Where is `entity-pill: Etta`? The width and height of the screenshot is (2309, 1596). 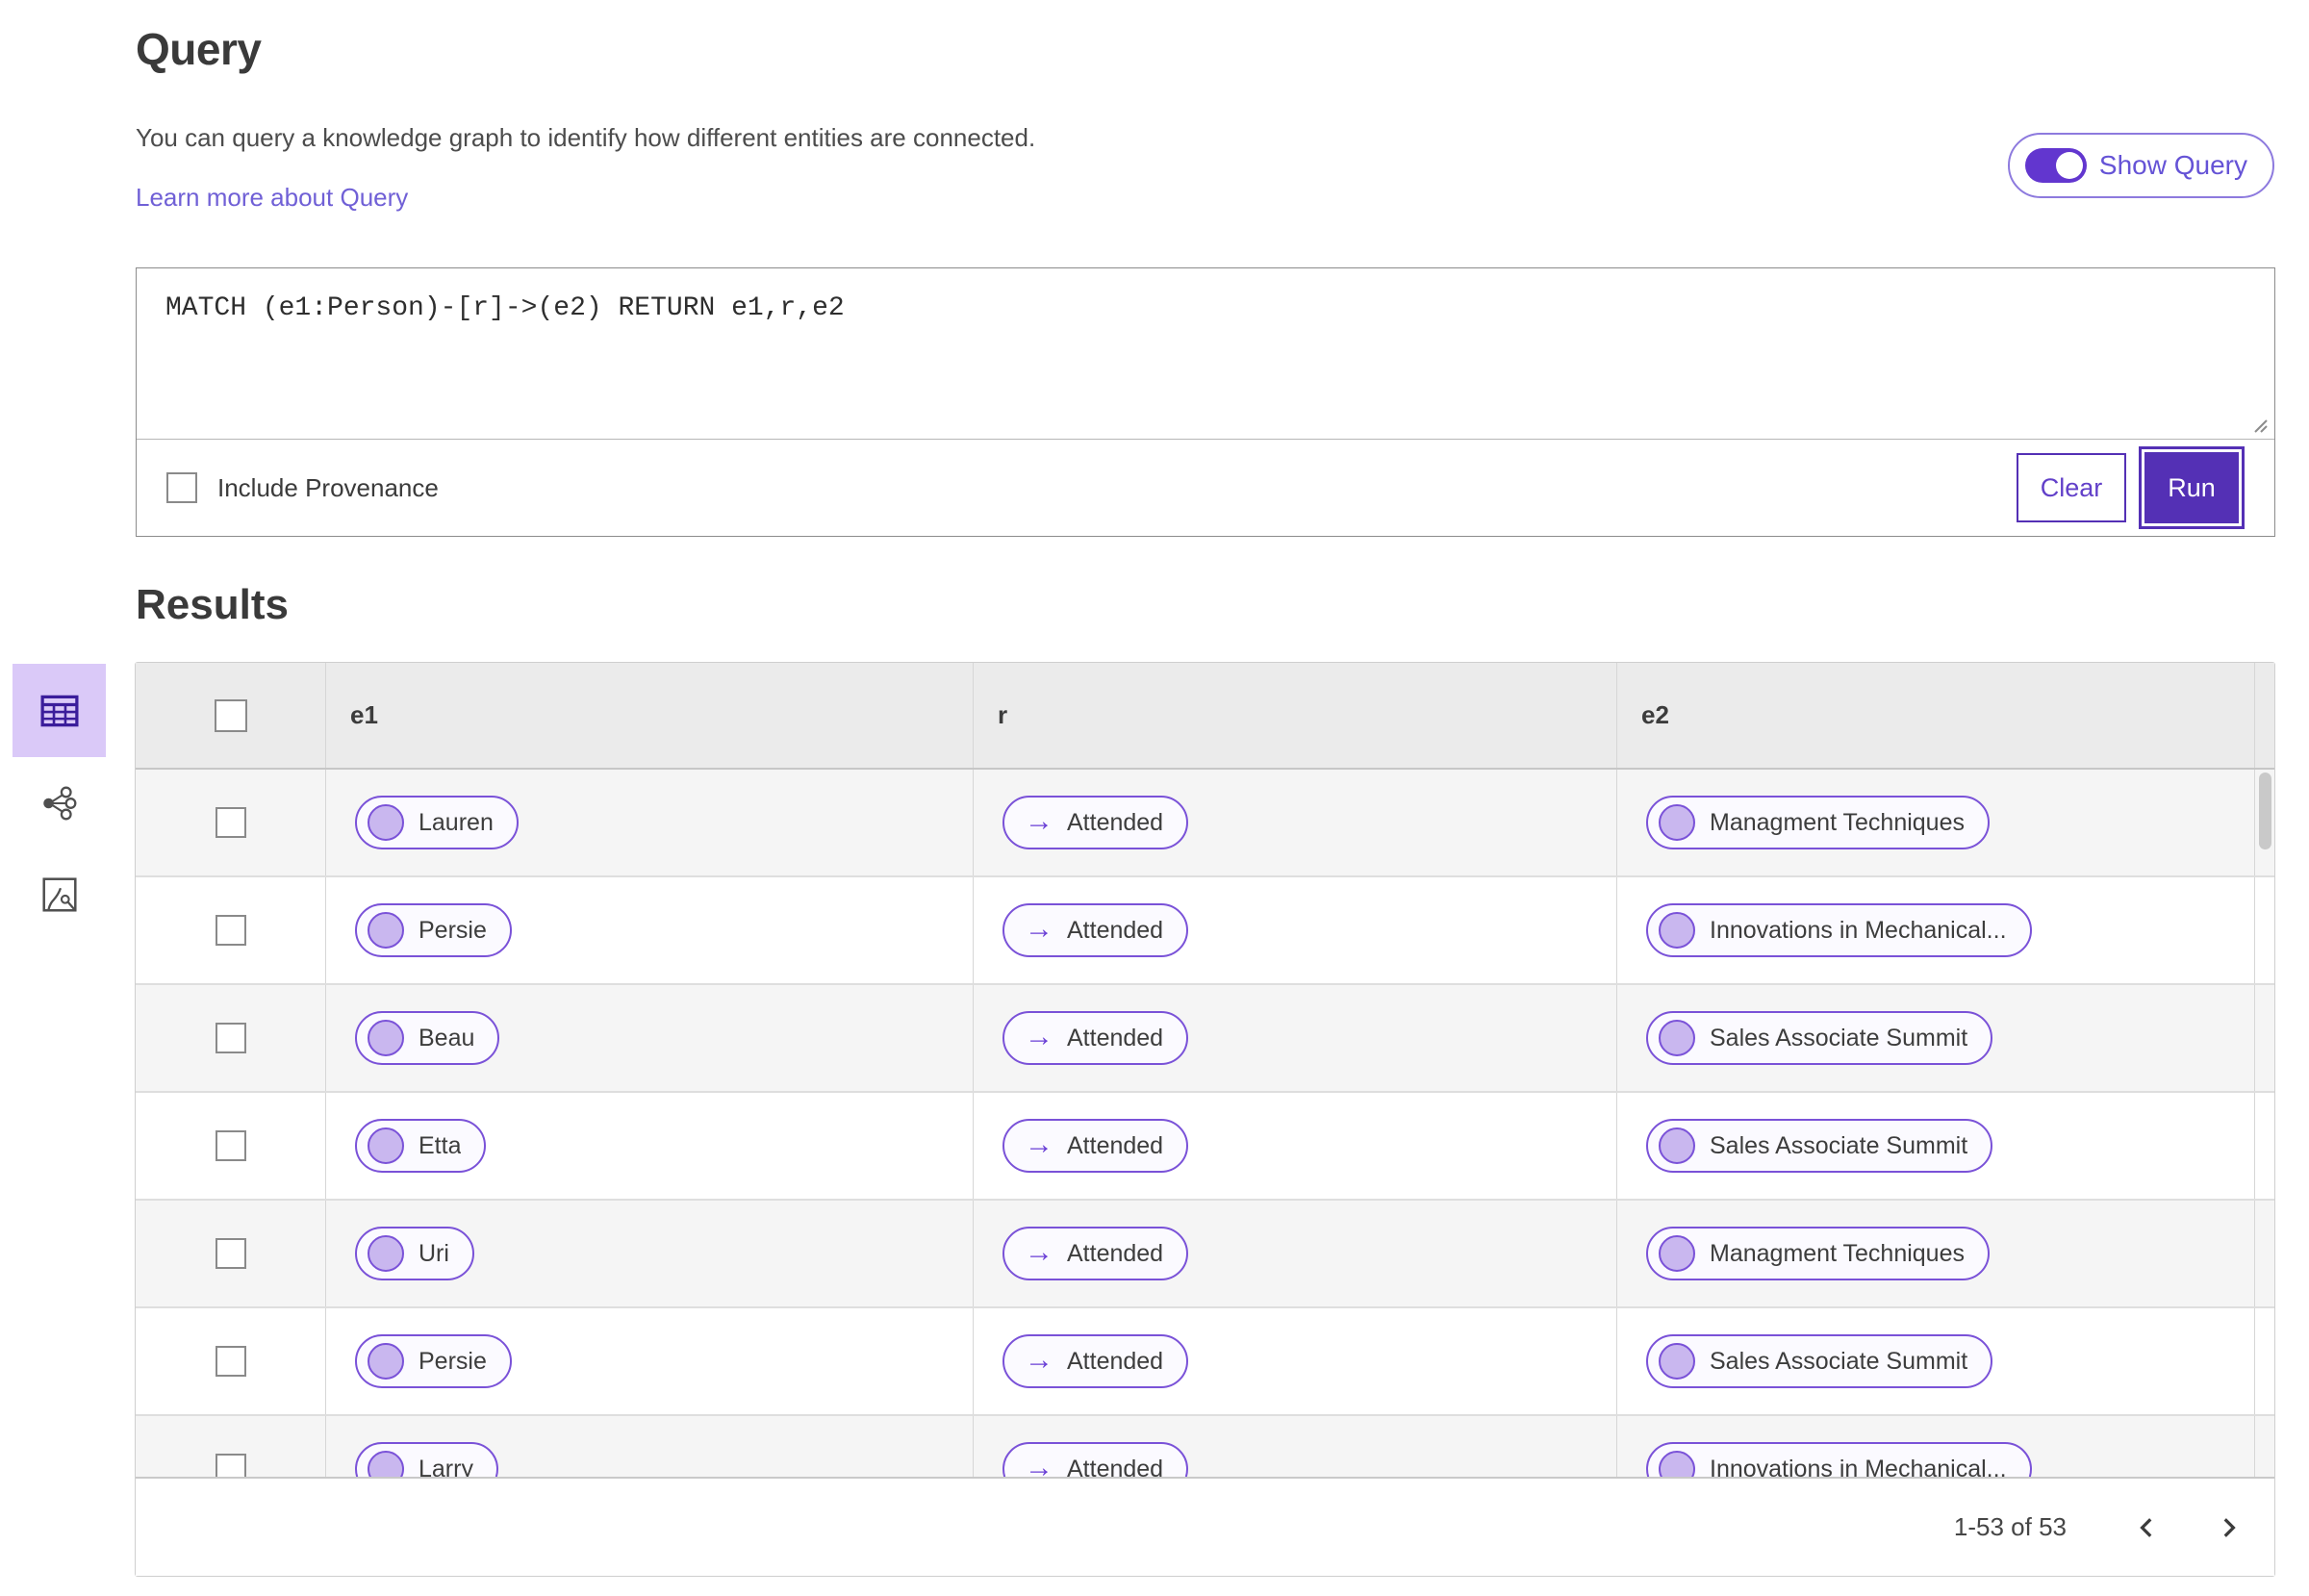 entity-pill: Etta is located at coordinates (421, 1146).